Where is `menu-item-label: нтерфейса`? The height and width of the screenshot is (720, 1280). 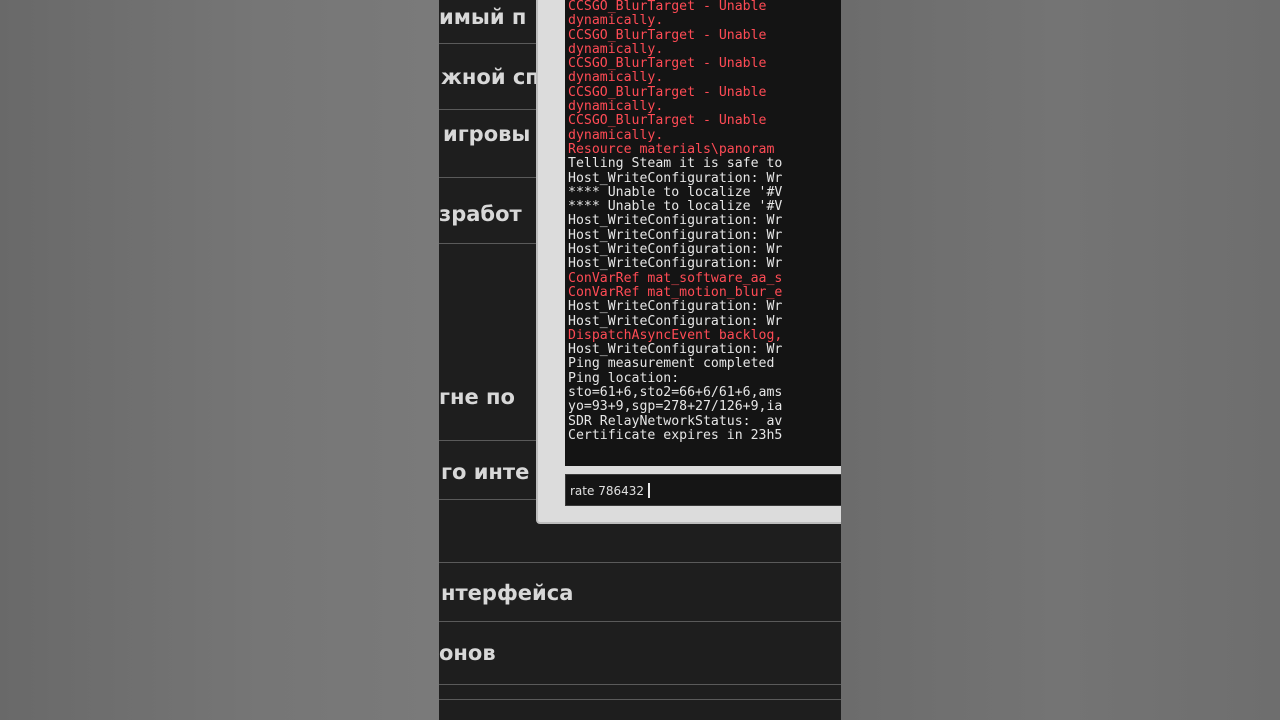
menu-item-label: нтерфейса is located at coordinates (507, 593).